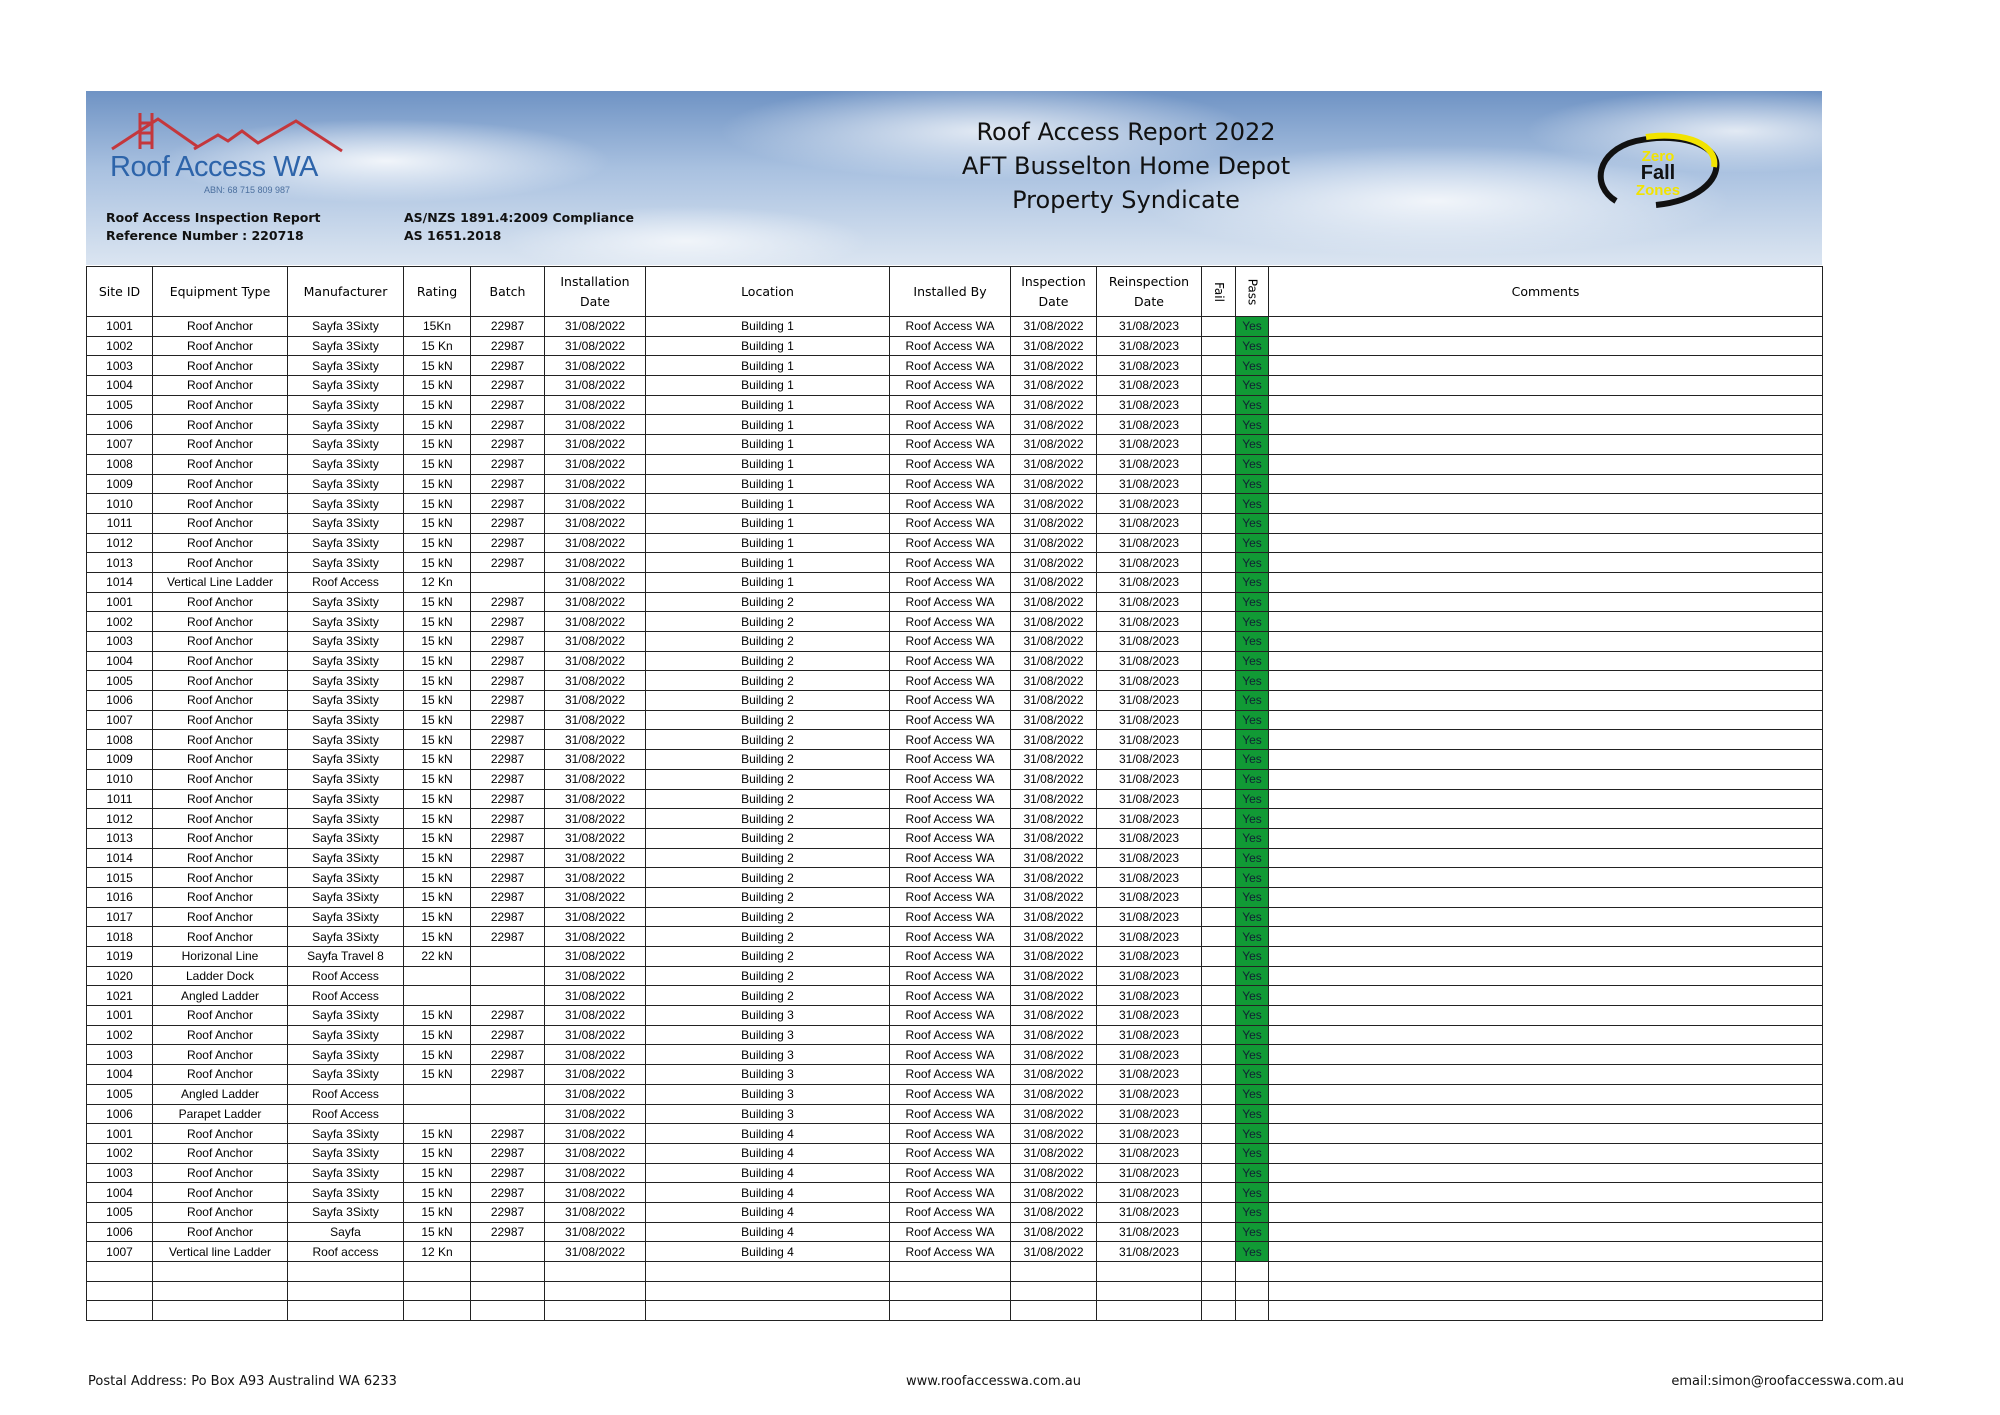  Describe the element at coordinates (119, 425) in the screenshot. I see `cell-site-id: 1006` at that location.